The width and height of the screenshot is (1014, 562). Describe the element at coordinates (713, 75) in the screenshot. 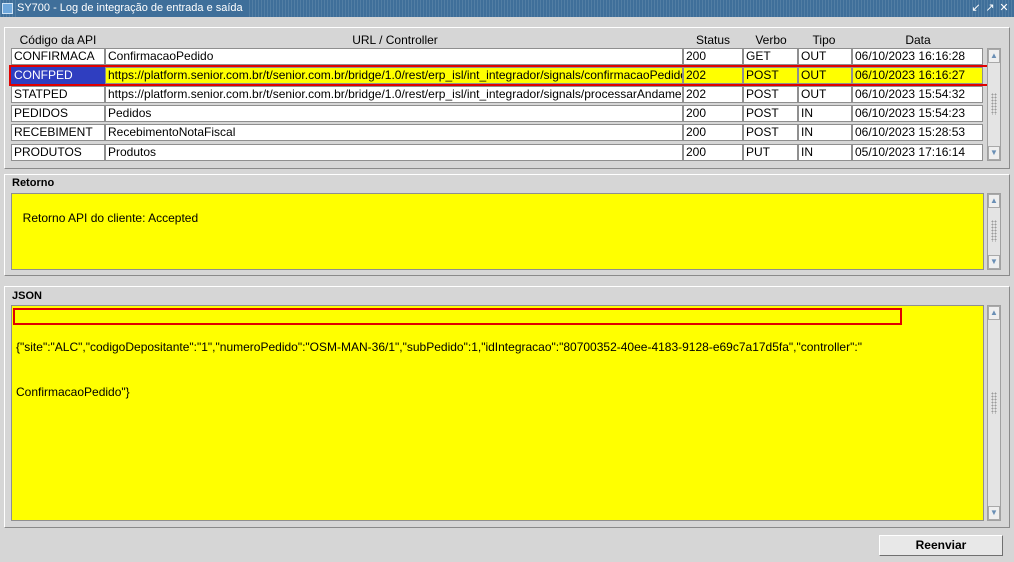

I see `cell-status-selected: 202` at that location.